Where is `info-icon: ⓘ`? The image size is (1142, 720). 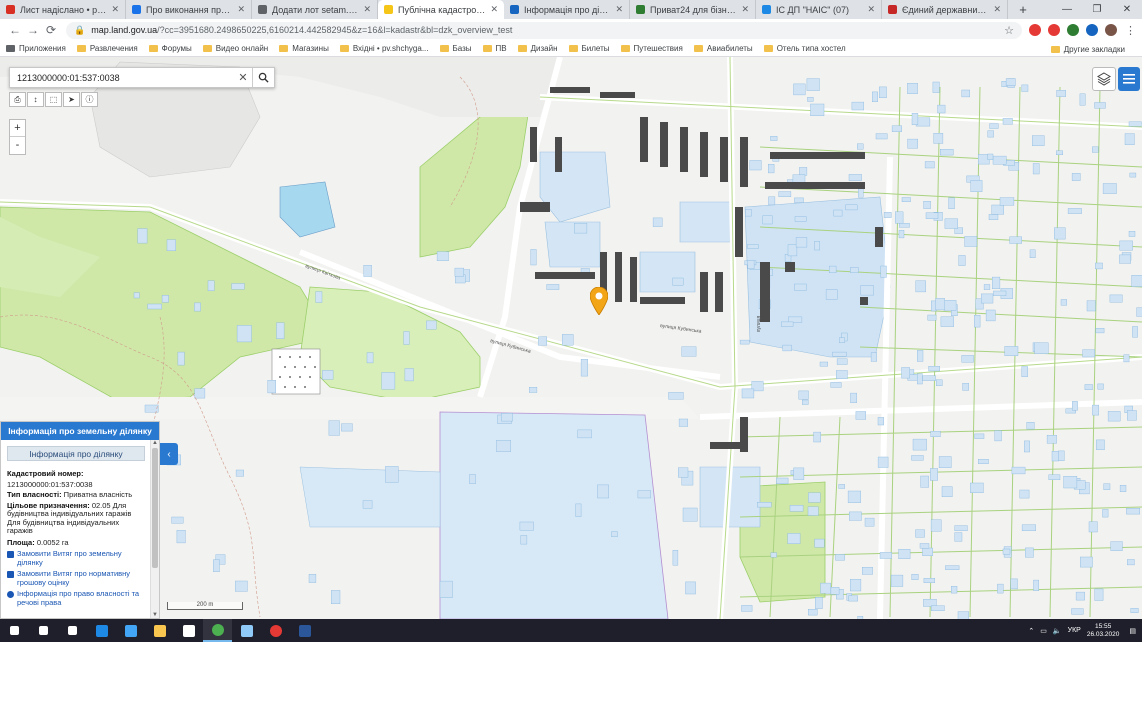
info-icon: ⓘ is located at coordinates (89, 99).